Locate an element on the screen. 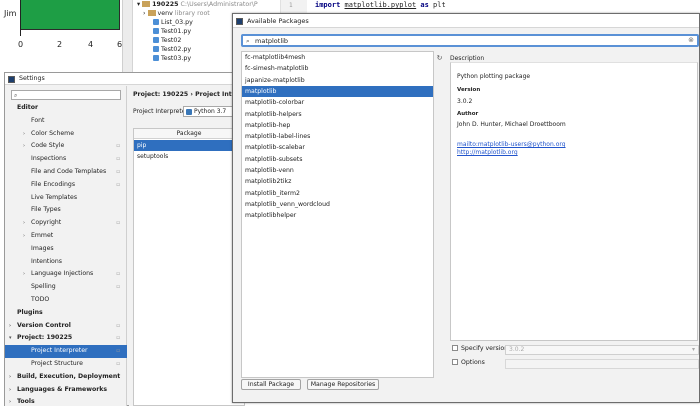 The width and height of the screenshot is (700, 409). list-item: matplotlib-scalebar is located at coordinates (337, 147).